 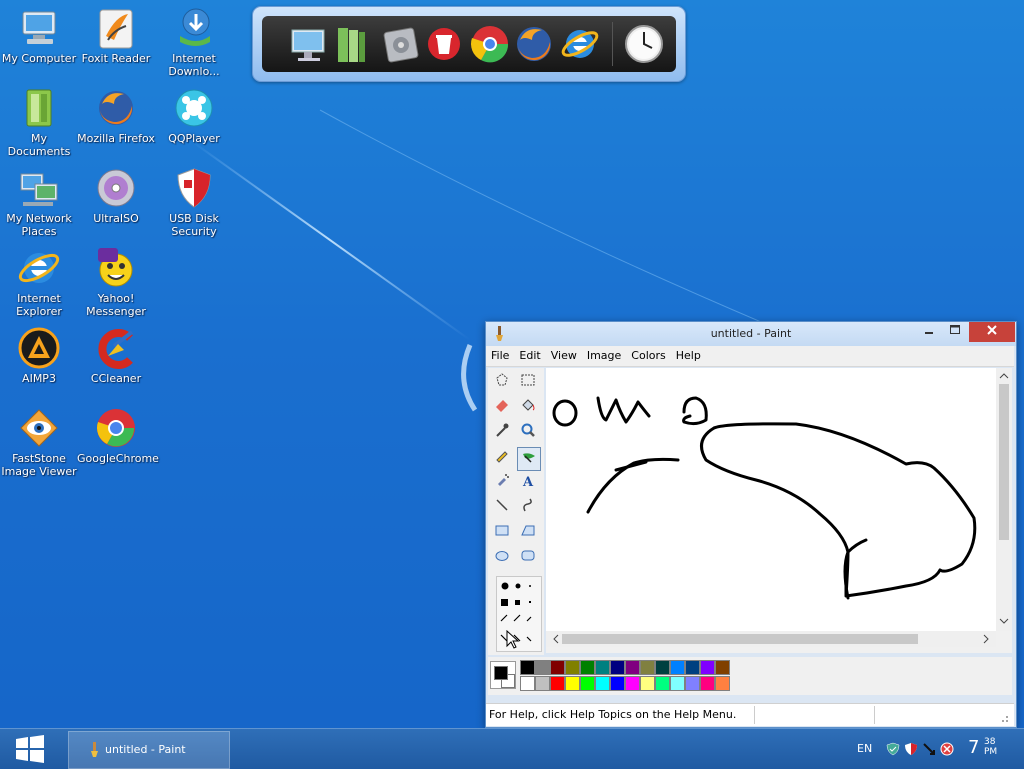 I want to click on free-select-tool, so click(x=502, y=383).